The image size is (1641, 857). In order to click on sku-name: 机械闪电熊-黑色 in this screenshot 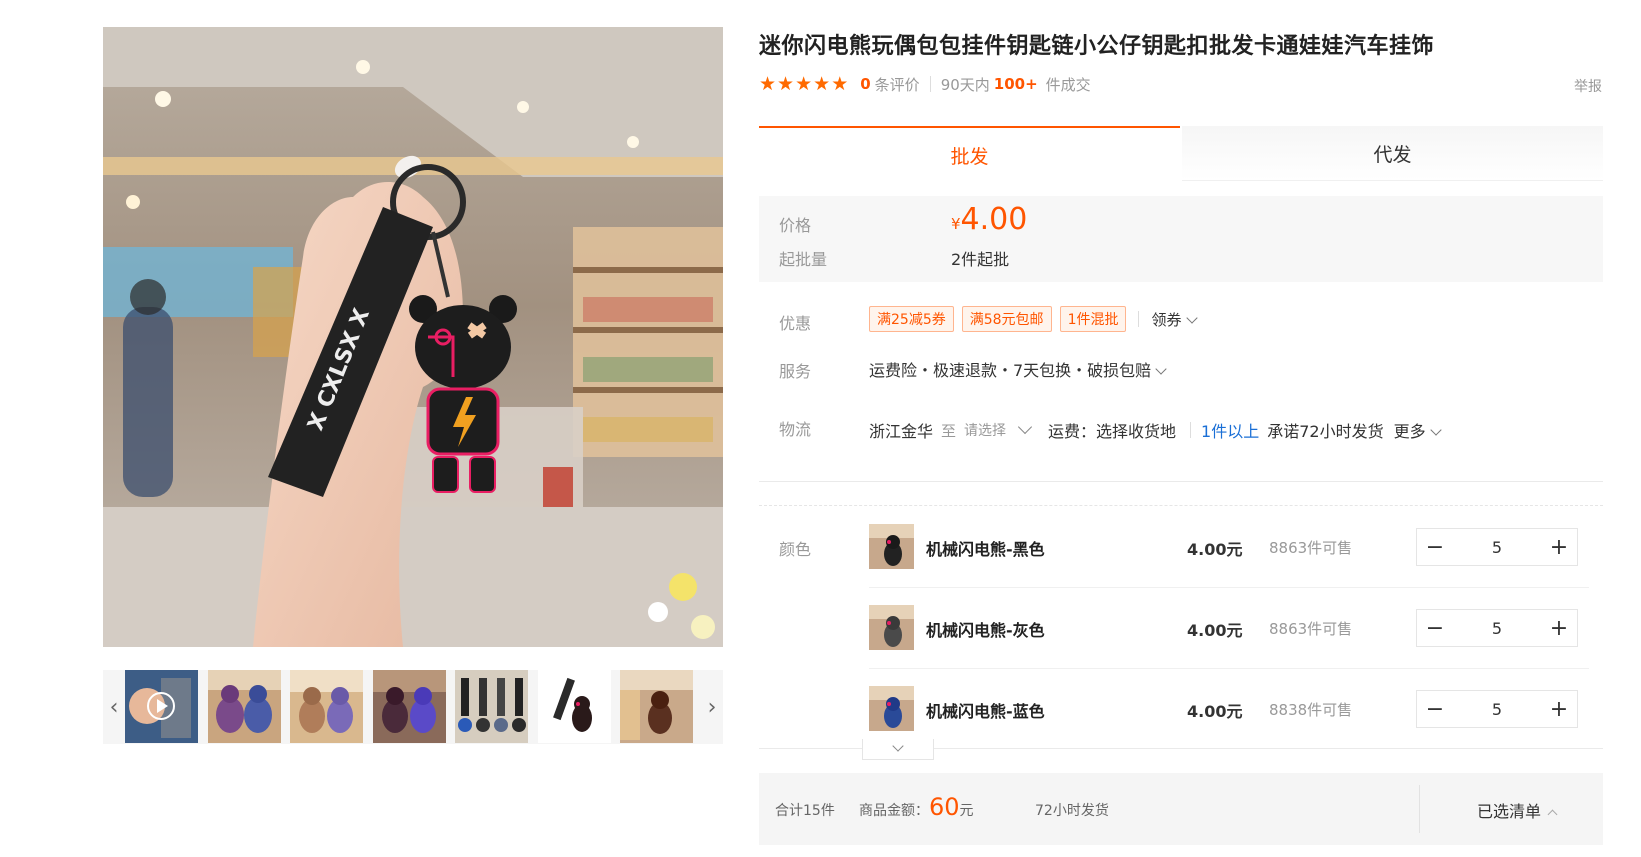, I will do `click(985, 549)`.